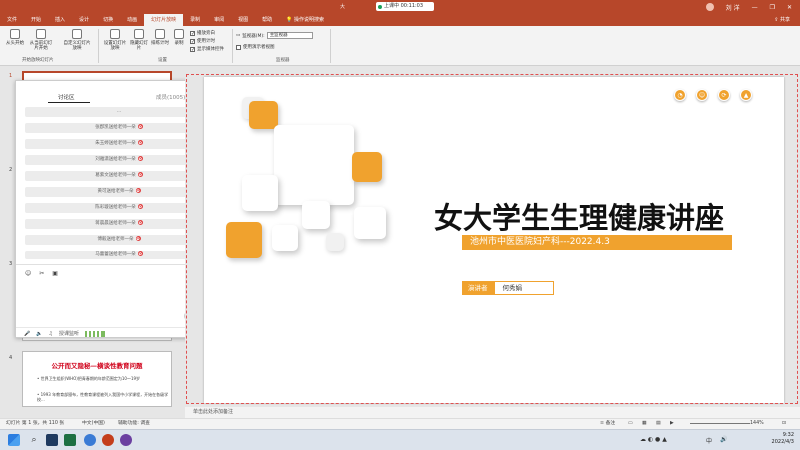 The height and width of the screenshot is (450, 800). I want to click on task-view-icon, so click(52, 440).